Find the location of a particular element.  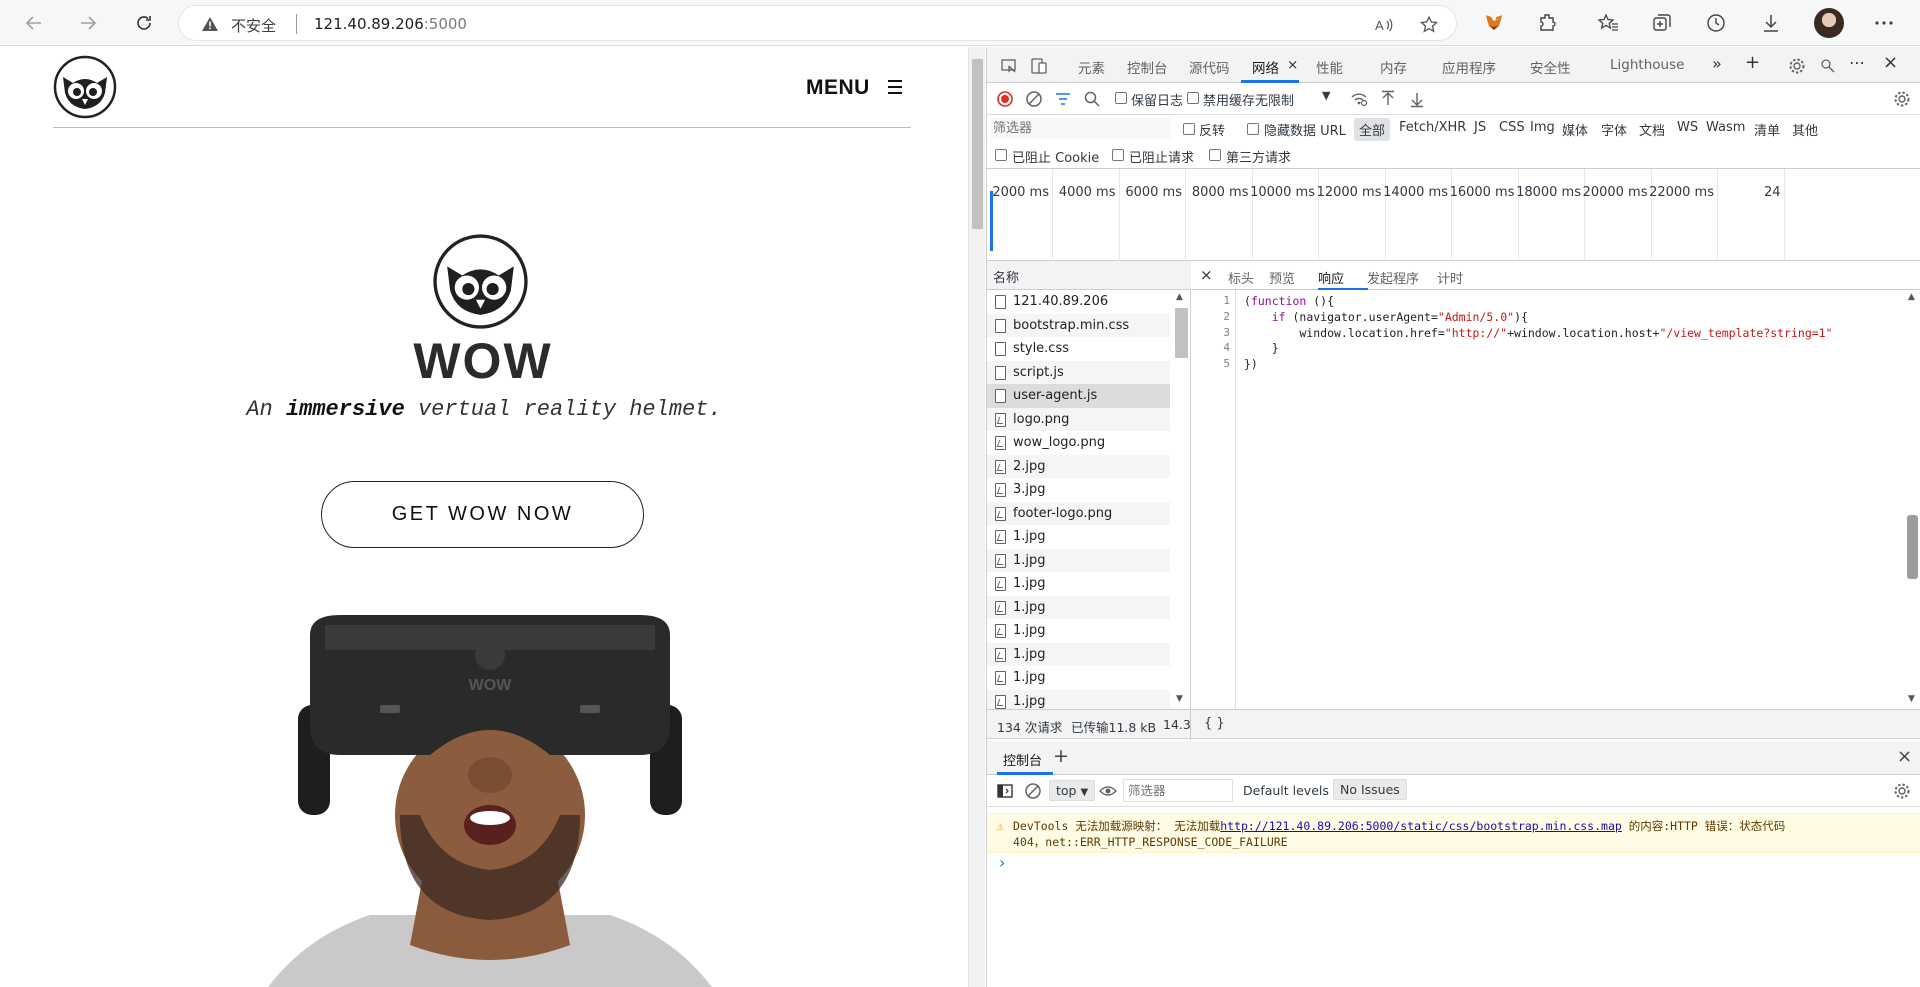

request-row: user-agent.js is located at coordinates (1078, 396).